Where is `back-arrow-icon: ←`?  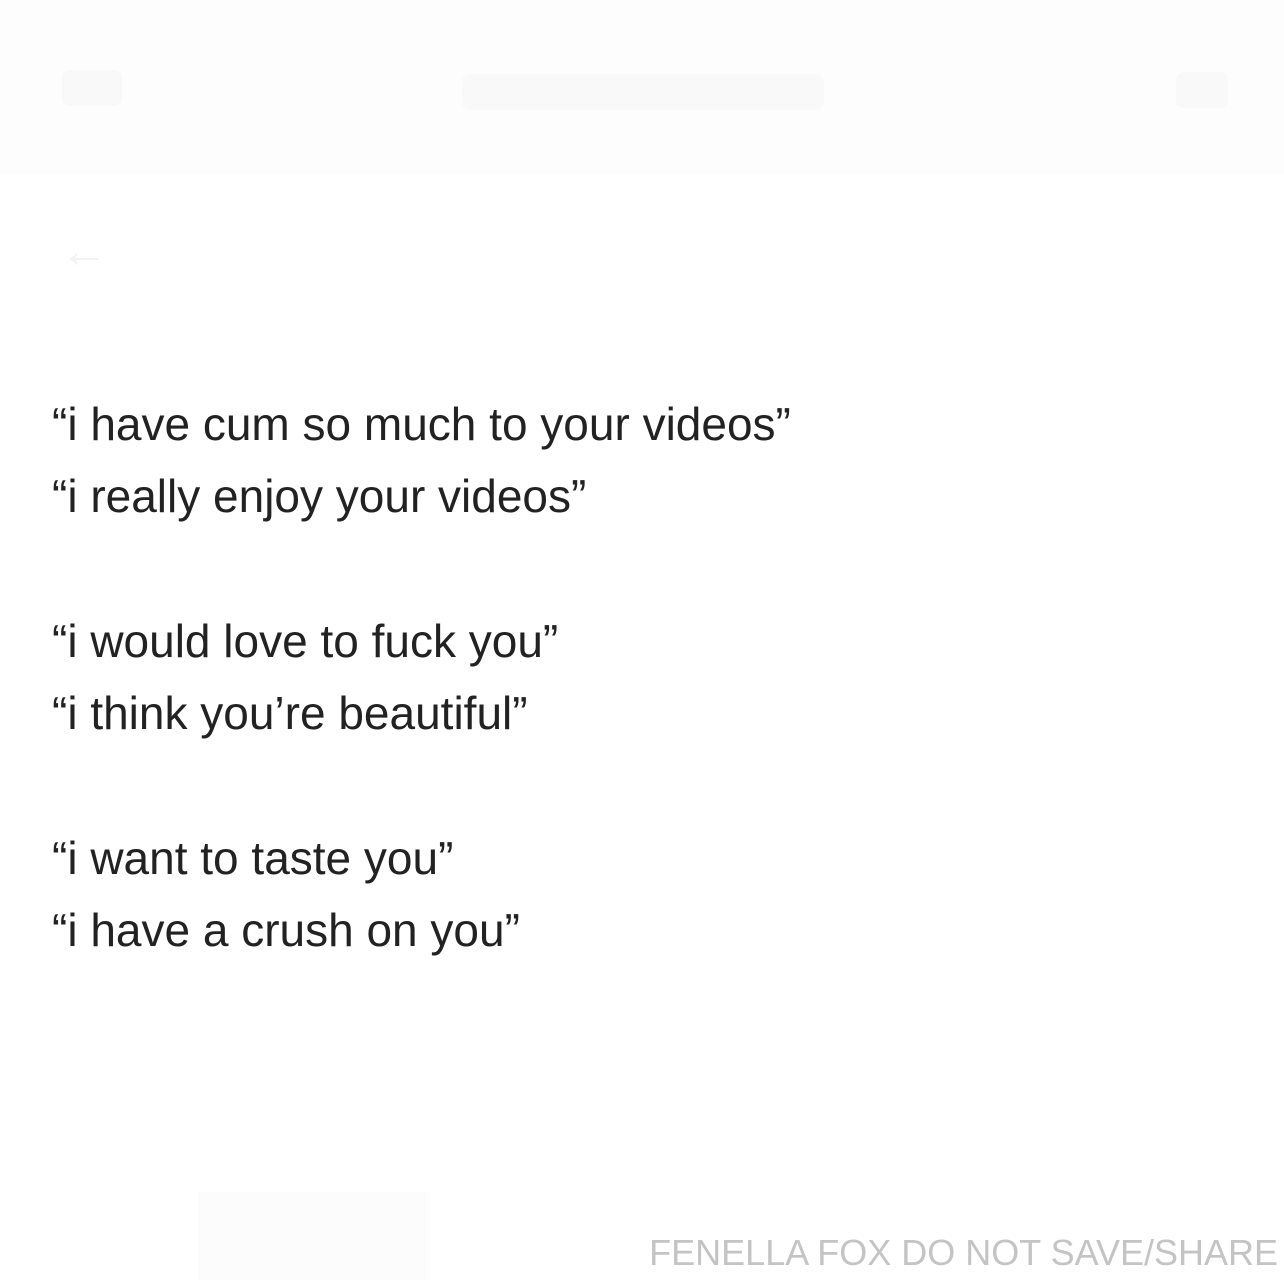 back-arrow-icon: ← is located at coordinates (84, 251).